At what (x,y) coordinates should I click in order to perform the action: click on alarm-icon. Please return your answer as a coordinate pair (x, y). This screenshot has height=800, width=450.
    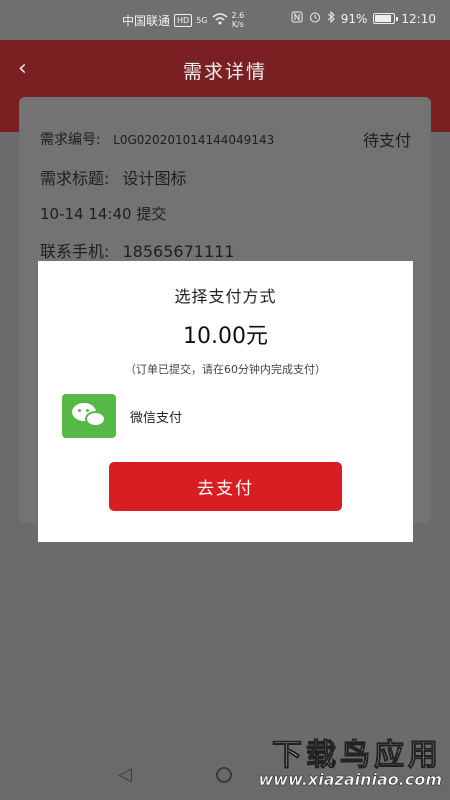
    Looking at the image, I should click on (315, 18).